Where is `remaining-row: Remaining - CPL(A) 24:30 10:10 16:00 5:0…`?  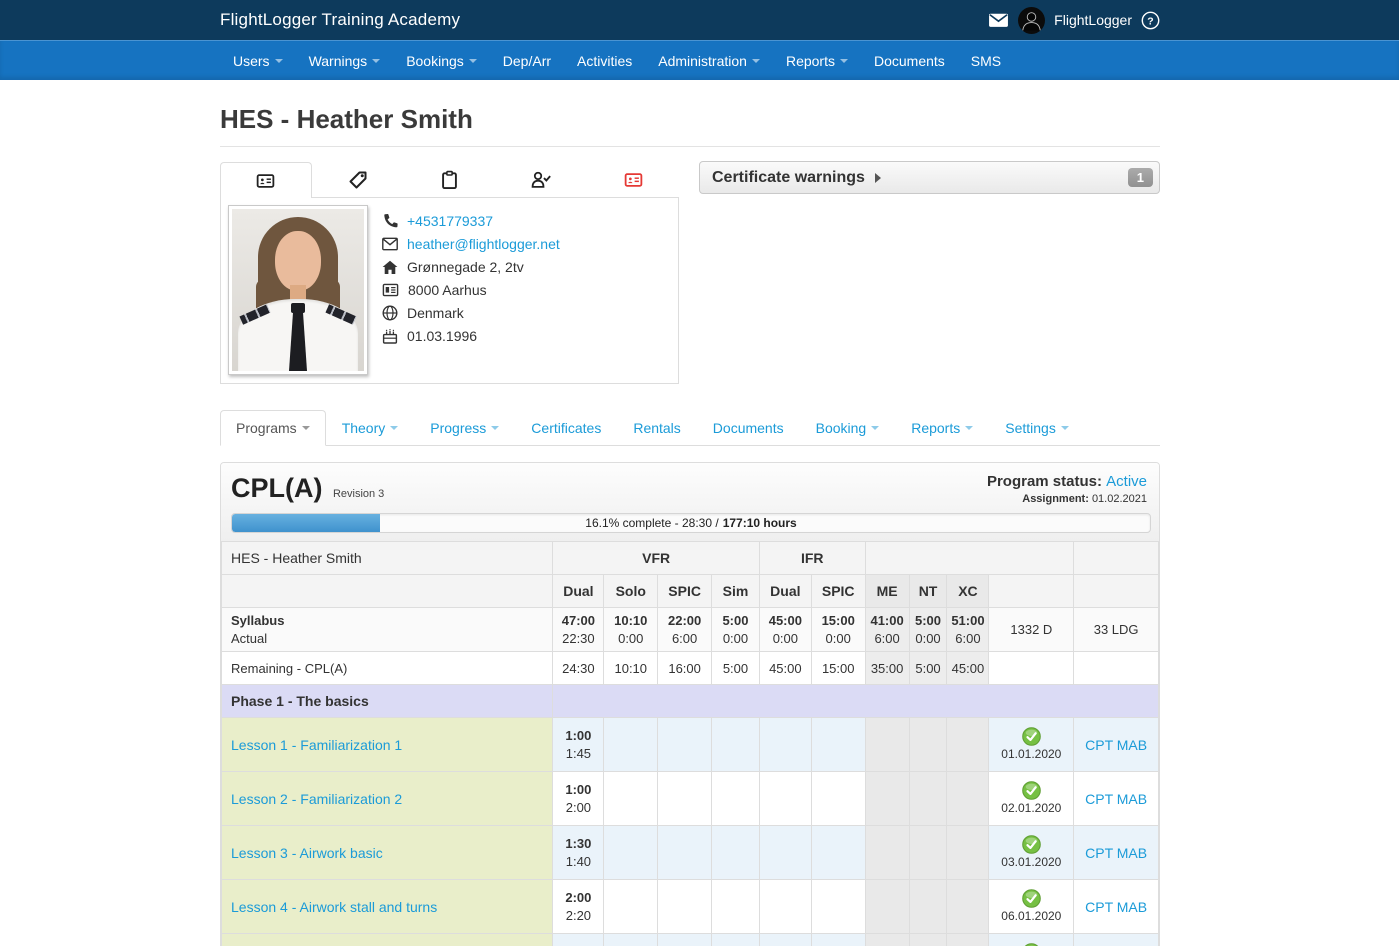
remaining-row: Remaining - CPL(A) 24:30 10:10 16:00 5:0… is located at coordinates (690, 668).